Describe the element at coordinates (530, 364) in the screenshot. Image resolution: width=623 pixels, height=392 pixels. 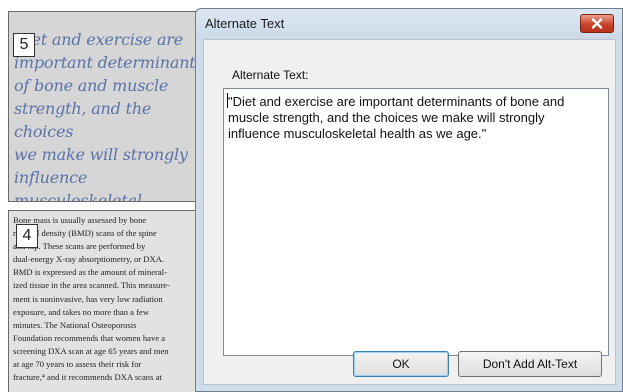
I see `dont-add-alt-text-button: Don't Add Alt-Text` at that location.